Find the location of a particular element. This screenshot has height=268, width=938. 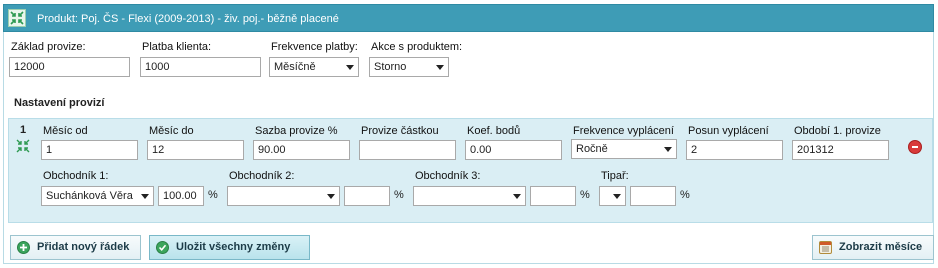

frekvence-platby-value: Měsíčně is located at coordinates (295, 67).